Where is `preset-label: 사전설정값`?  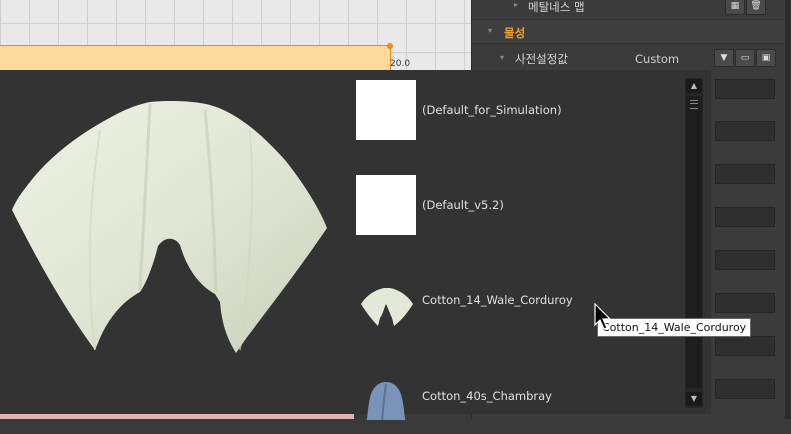 preset-label: 사전설정값 is located at coordinates (541, 59).